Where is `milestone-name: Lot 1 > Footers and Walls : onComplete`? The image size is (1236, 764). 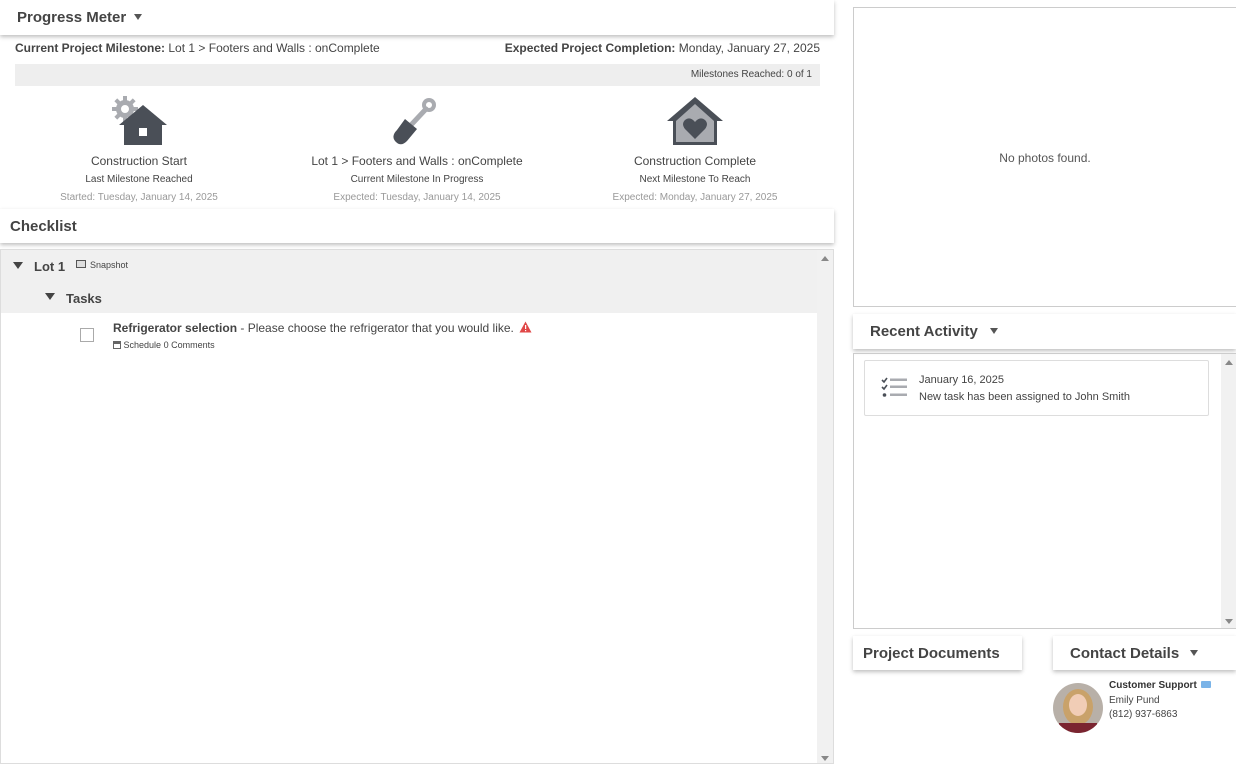
milestone-name: Lot 1 > Footers and Walls : onComplete is located at coordinates (417, 161).